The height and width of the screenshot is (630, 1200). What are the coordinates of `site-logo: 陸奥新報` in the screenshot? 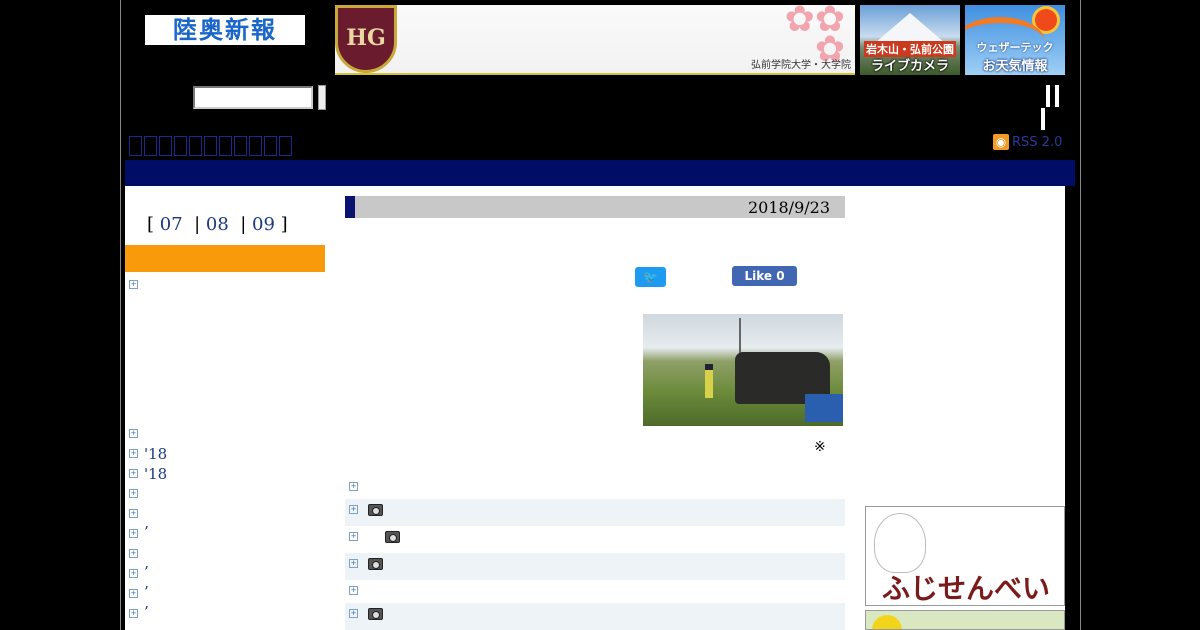 It's located at (225, 30).